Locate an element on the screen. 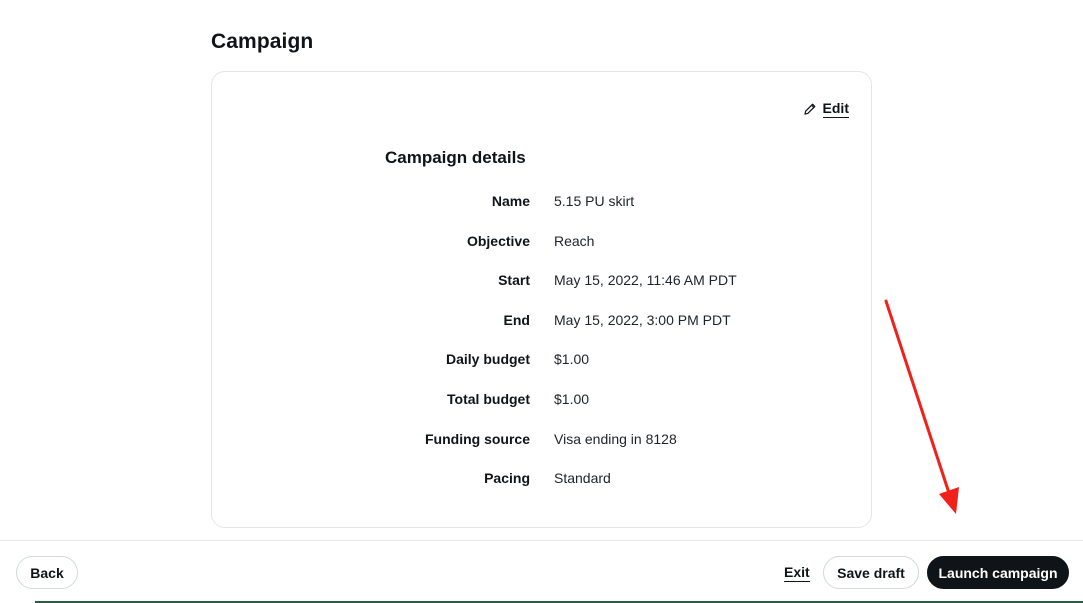 This screenshot has height=603, width=1083. detail-row-start: Start May 15, 2022, 11:46 AM PDT is located at coordinates (541, 287).